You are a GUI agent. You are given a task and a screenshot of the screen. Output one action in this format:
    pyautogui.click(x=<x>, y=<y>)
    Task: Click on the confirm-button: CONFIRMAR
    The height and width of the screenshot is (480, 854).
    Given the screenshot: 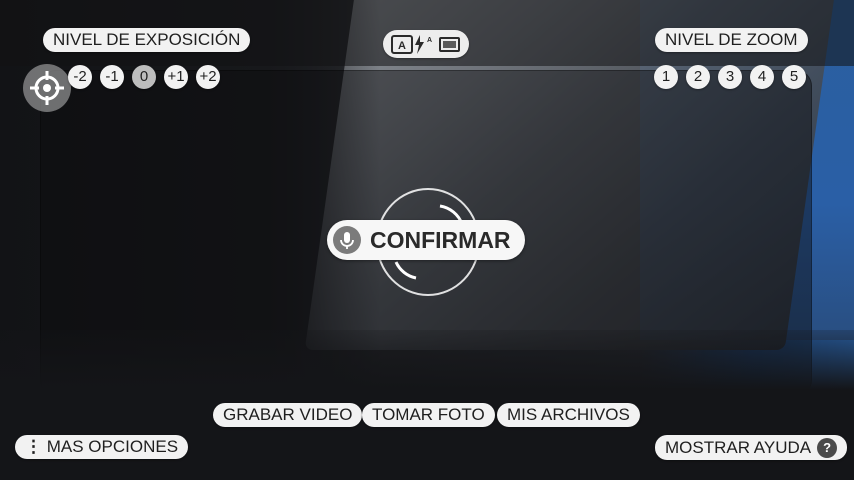 What is the action you would take?
    pyautogui.click(x=426, y=240)
    